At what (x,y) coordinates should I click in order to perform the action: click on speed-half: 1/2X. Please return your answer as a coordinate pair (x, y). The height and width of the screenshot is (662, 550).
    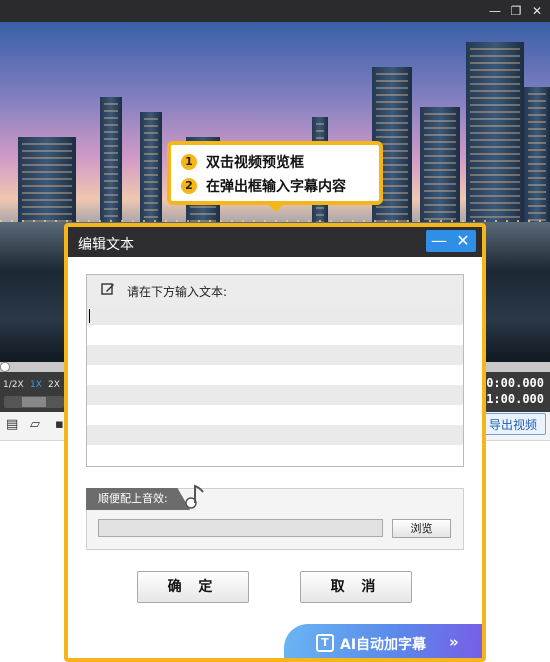
    Looking at the image, I should click on (13, 385).